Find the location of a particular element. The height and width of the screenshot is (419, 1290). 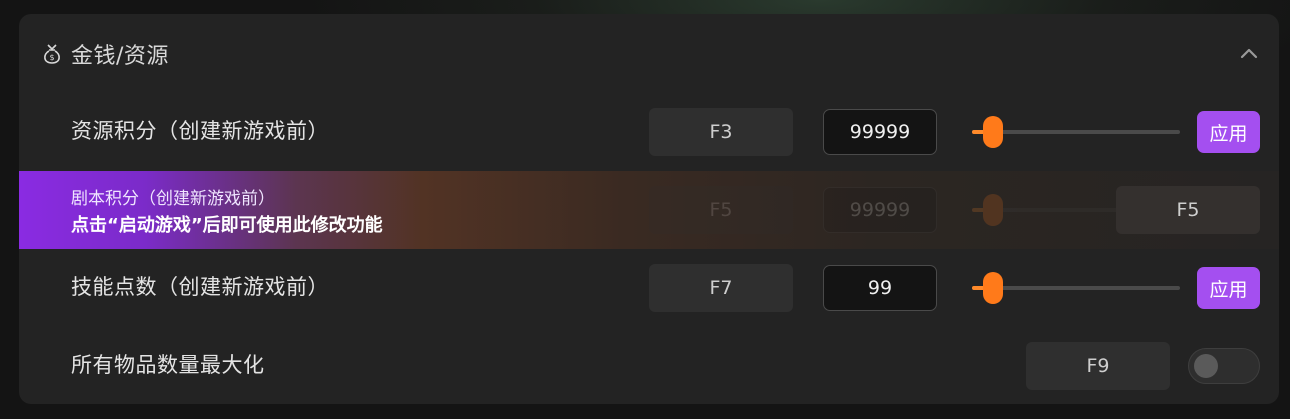

skill-points-label: 技能点数（创建新游戏前） is located at coordinates (200, 287).